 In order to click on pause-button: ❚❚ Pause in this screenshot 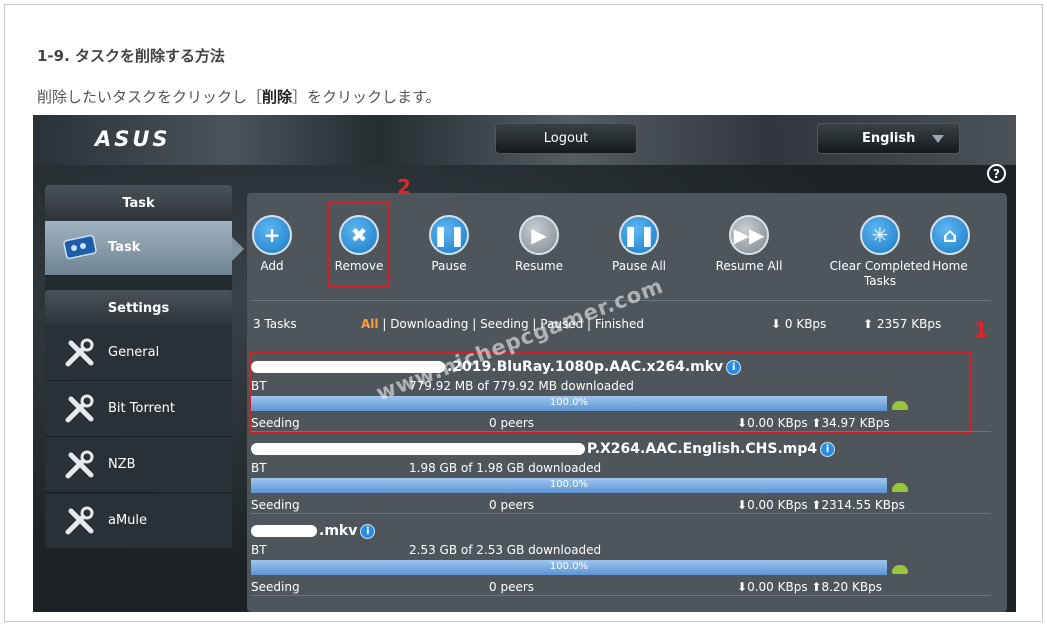, I will do `click(449, 244)`.